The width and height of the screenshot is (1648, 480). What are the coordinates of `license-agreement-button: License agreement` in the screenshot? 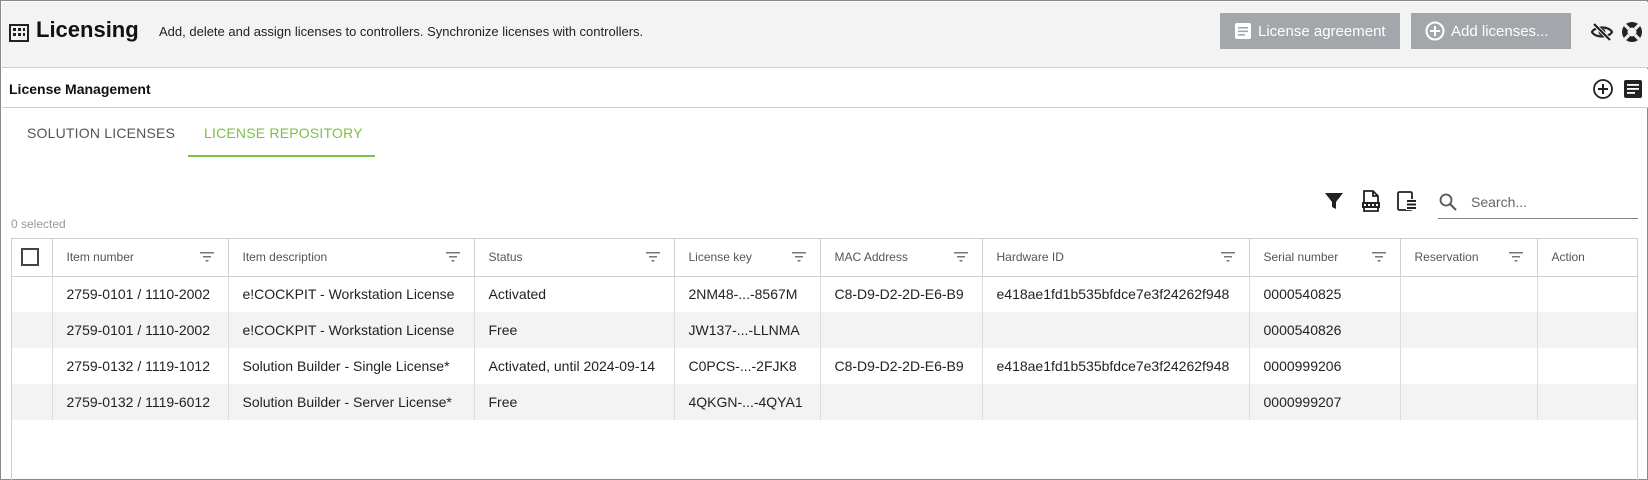 It's located at (1310, 31).